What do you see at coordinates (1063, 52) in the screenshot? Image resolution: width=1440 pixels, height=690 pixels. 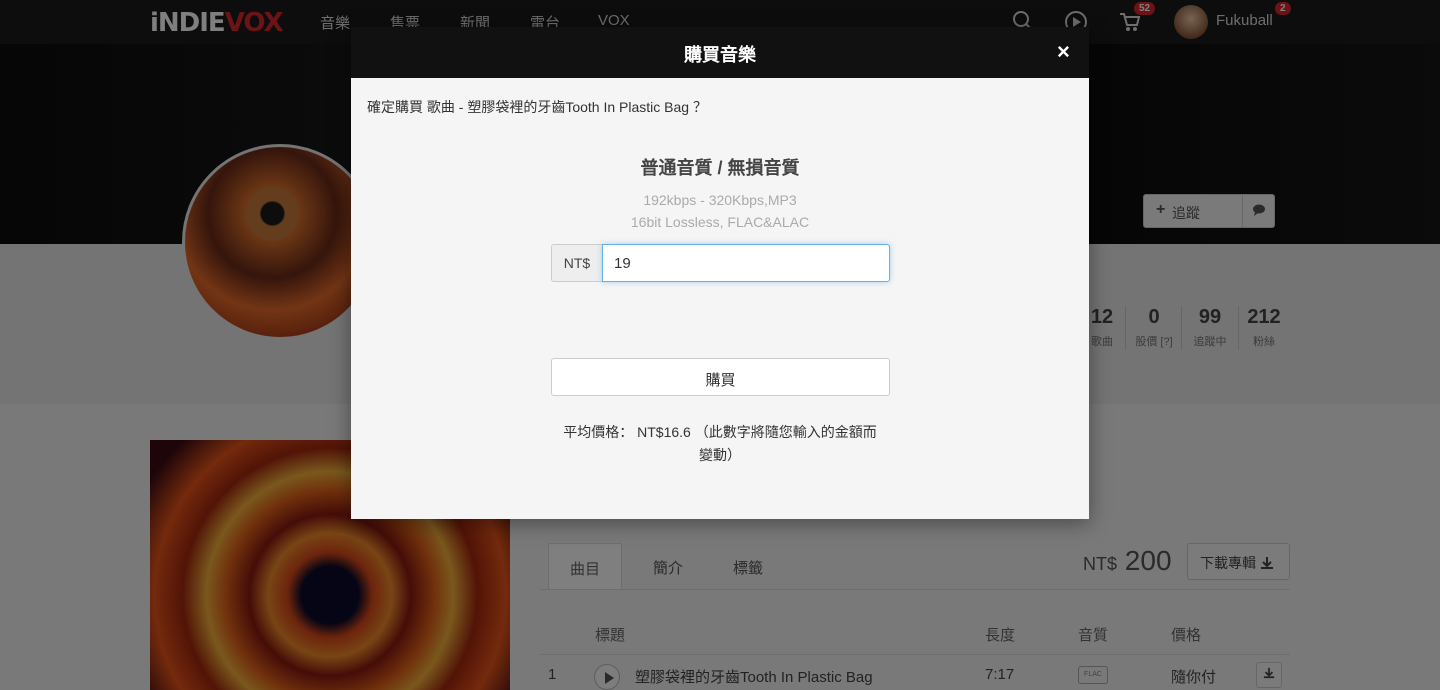 I see `close-icon: ×` at bounding box center [1063, 52].